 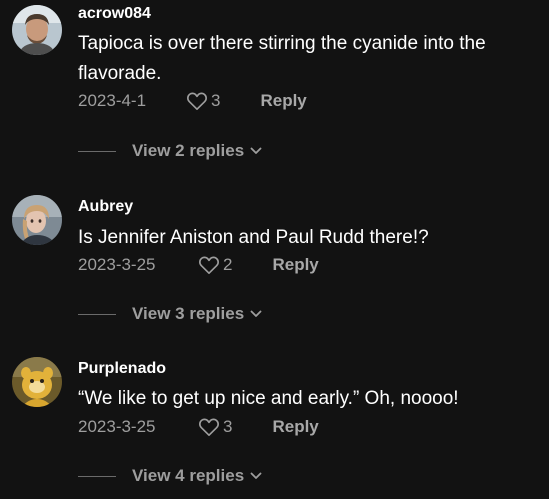 What do you see at coordinates (188, 475) in the screenshot?
I see `view-replies-label: View 4 replies` at bounding box center [188, 475].